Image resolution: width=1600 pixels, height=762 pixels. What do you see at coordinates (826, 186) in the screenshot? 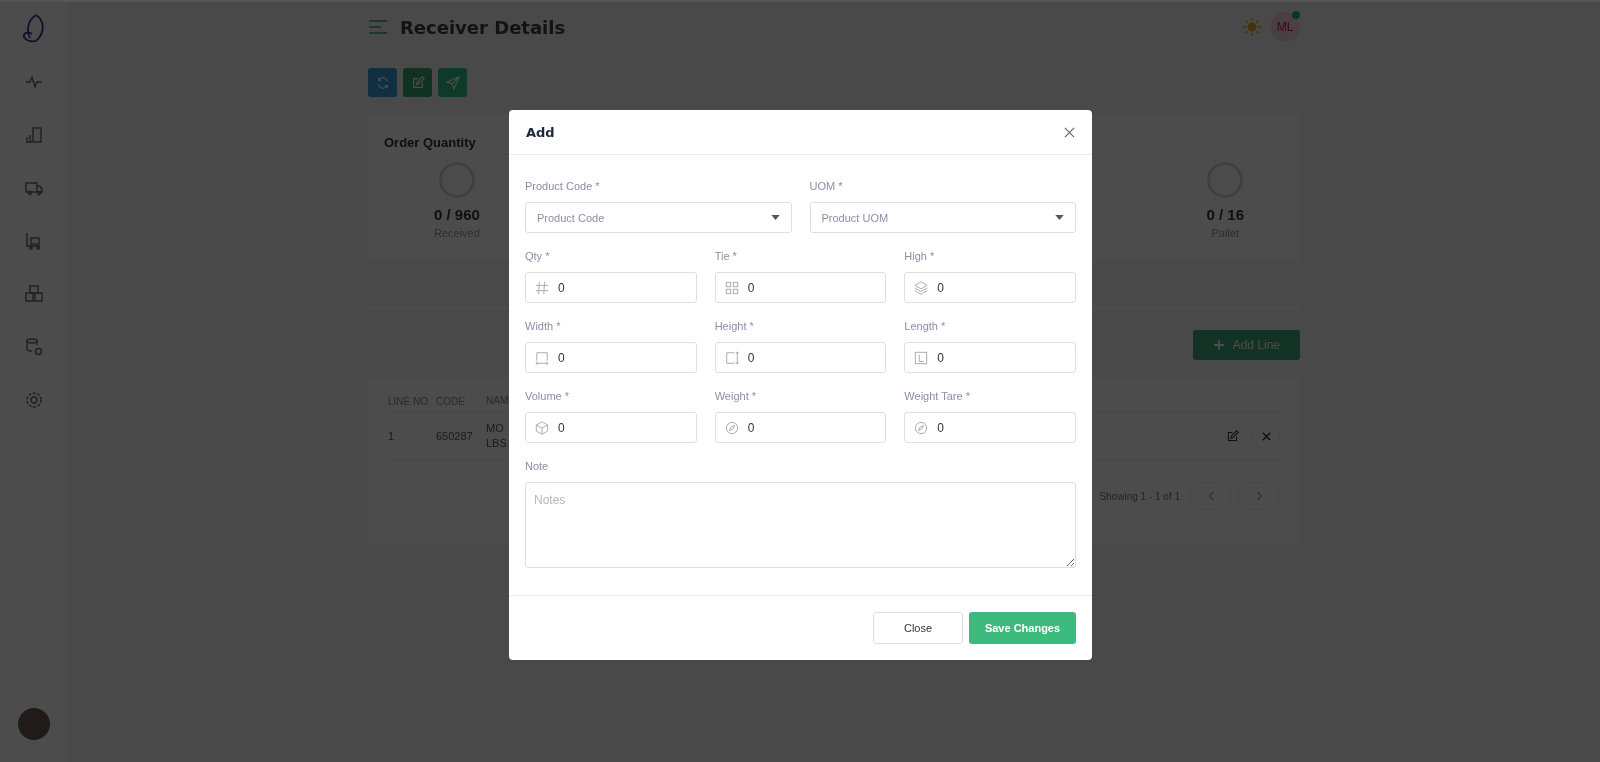
I see `field-label: UOM *` at bounding box center [826, 186].